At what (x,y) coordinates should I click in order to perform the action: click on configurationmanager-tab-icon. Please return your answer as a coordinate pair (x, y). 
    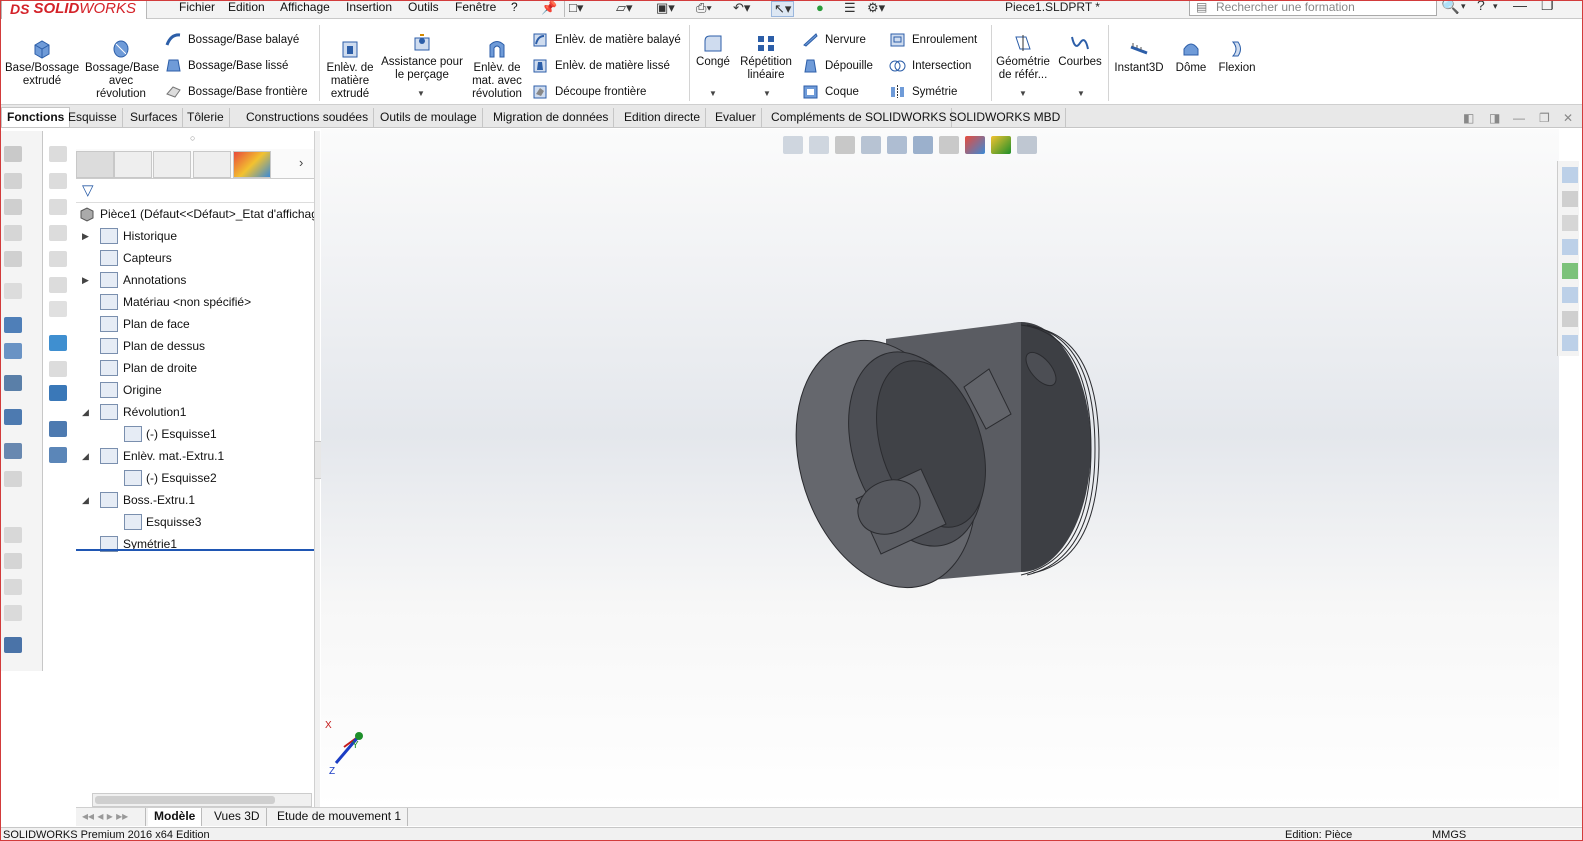
    Looking at the image, I should click on (172, 164).